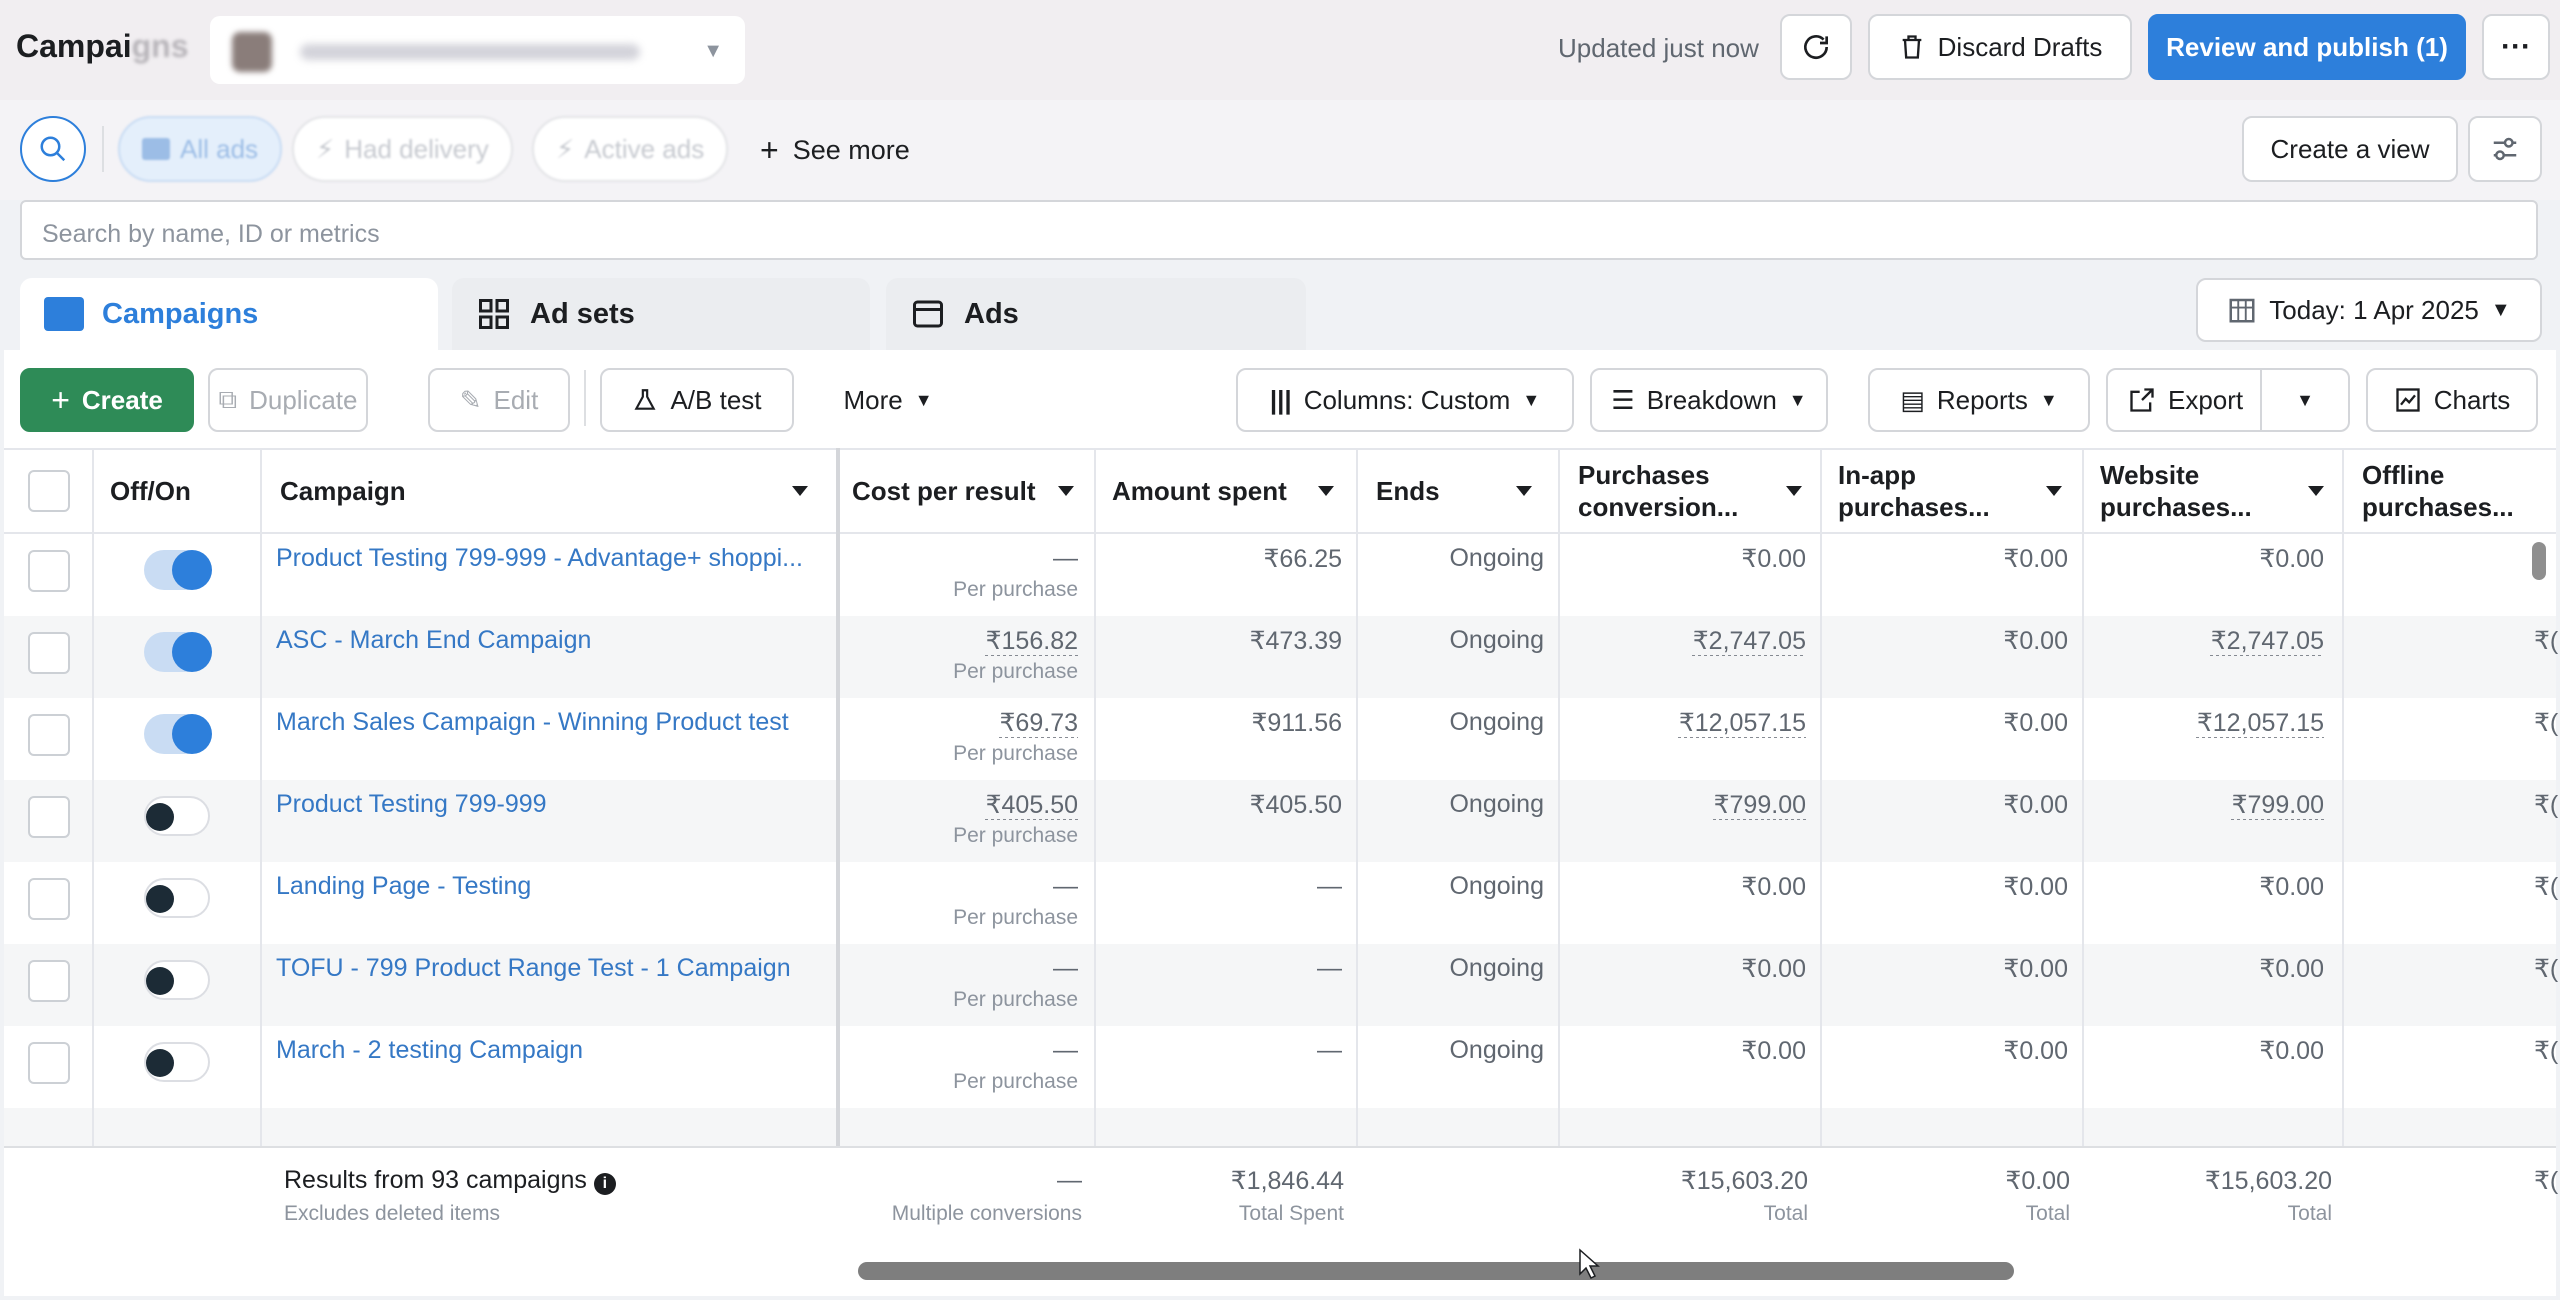 Image resolution: width=2560 pixels, height=1300 pixels. I want to click on column-header-ends: Ends, so click(1461, 491).